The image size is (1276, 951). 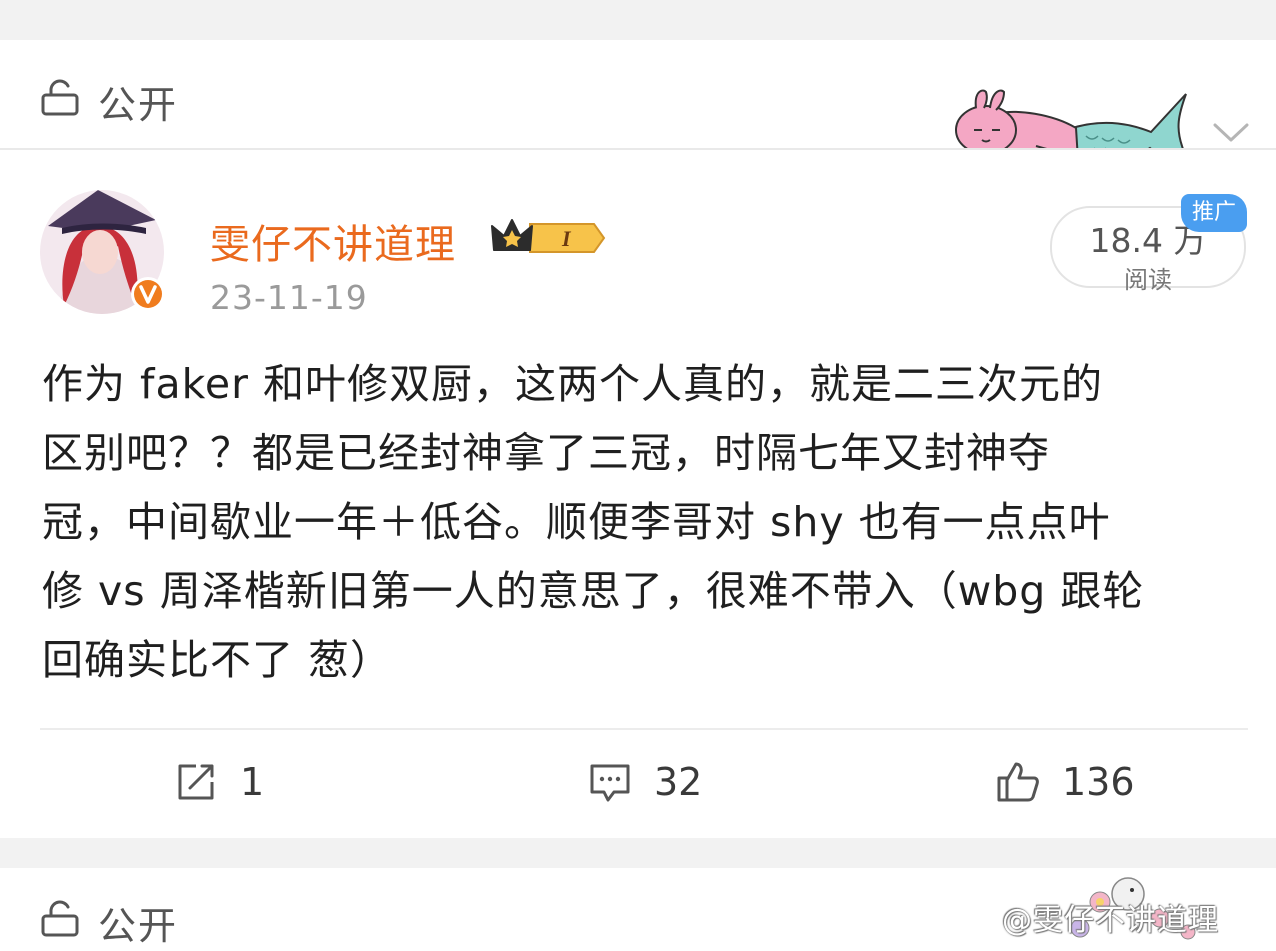 I want to click on like-count: 136, so click(x=1098, y=782).